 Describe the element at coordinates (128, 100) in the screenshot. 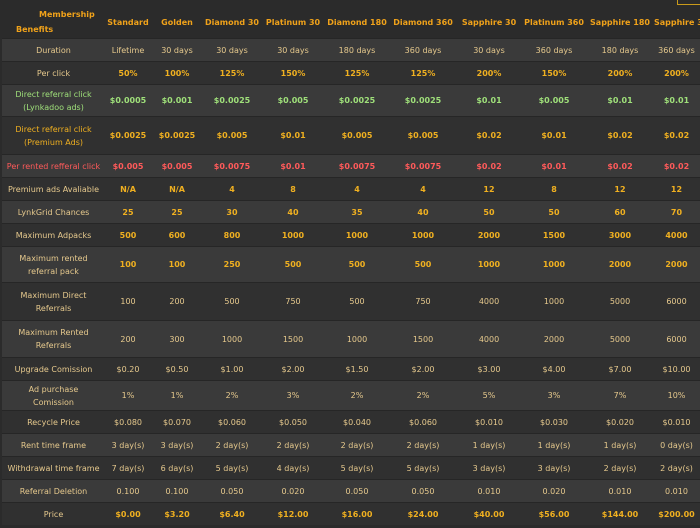

I see `table-cell: $0.0005` at that location.